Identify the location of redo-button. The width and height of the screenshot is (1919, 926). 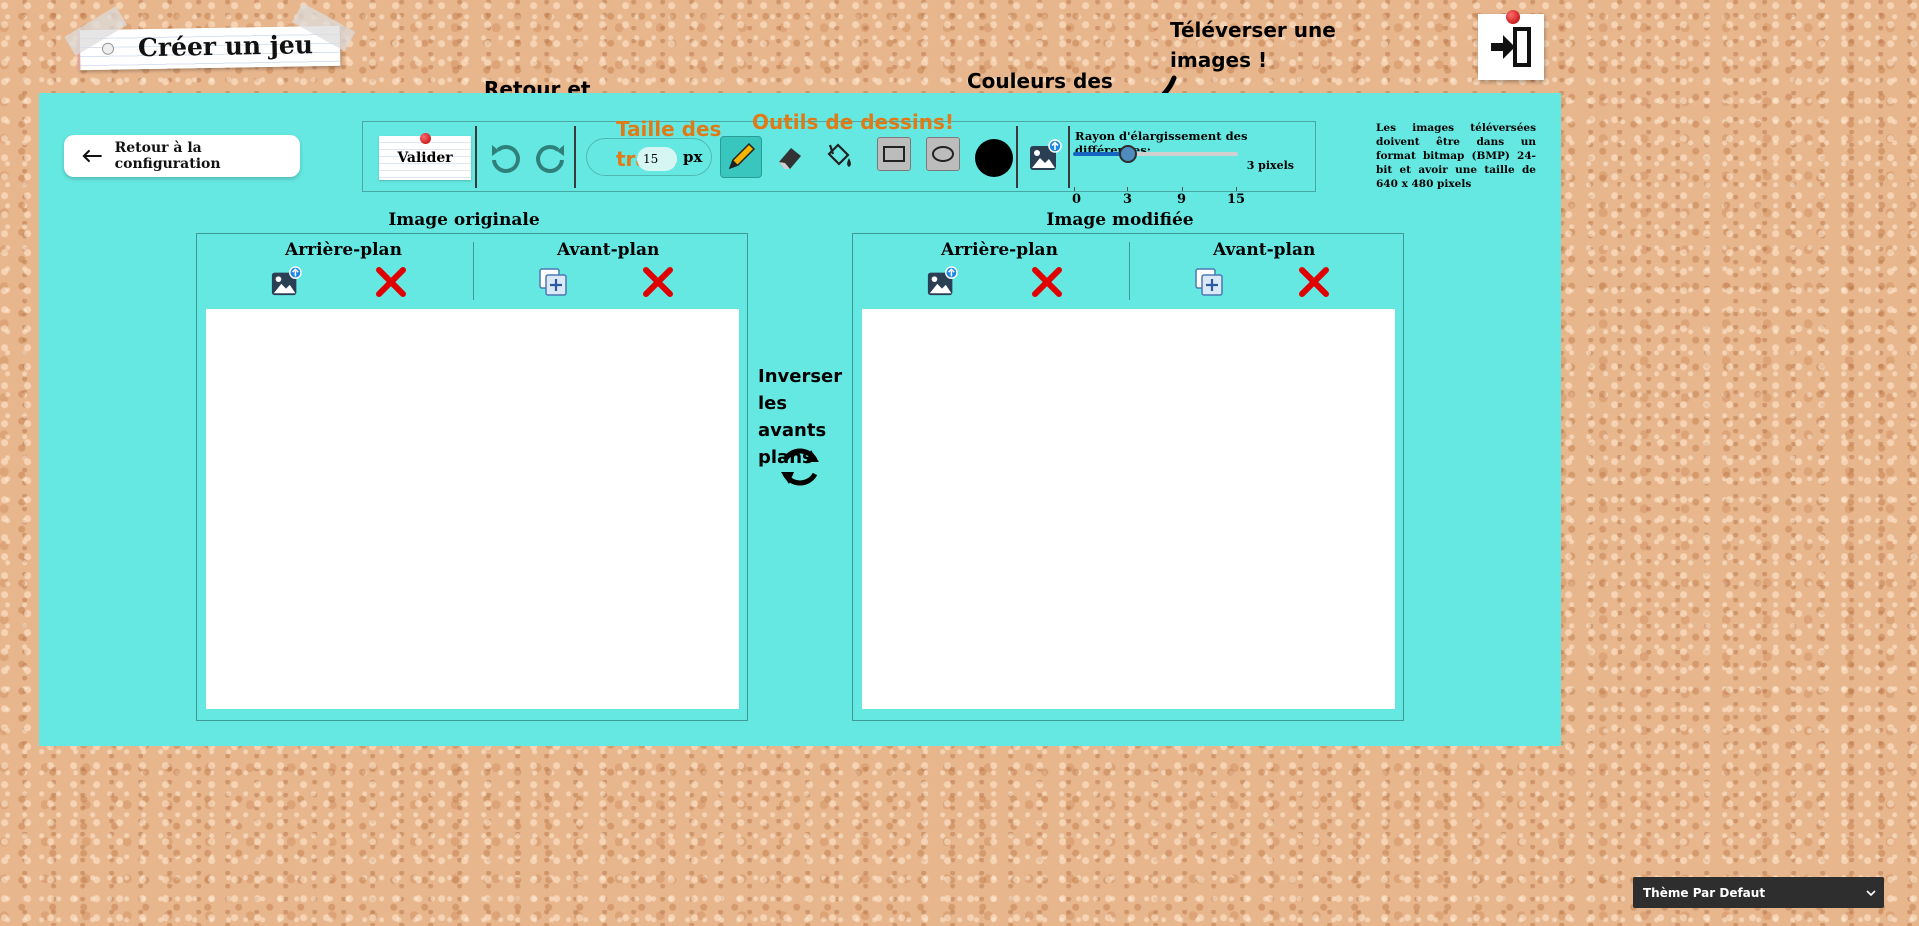
(551, 158).